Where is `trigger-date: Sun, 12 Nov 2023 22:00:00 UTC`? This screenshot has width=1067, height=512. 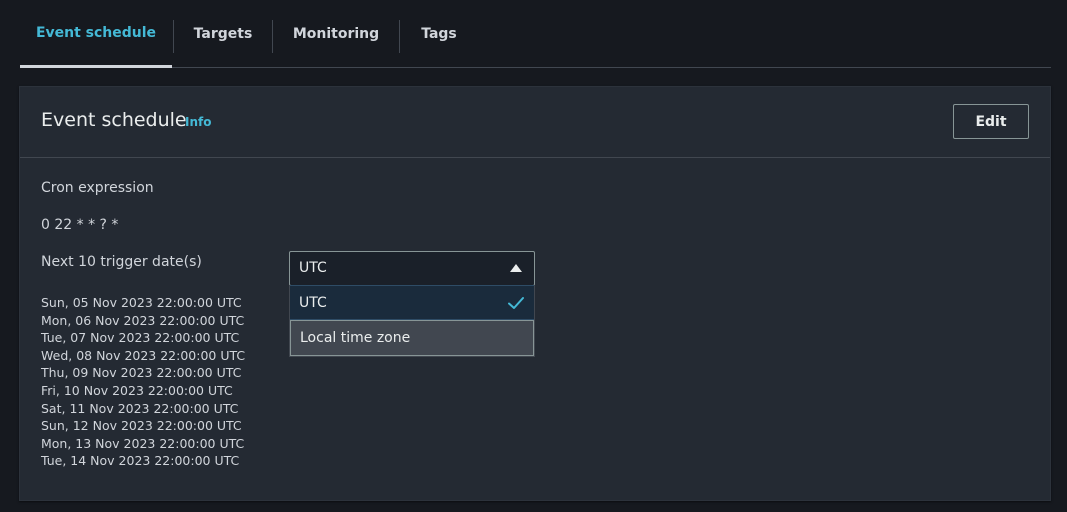 trigger-date: Sun, 12 Nov 2023 22:00:00 UTC is located at coordinates (141, 426).